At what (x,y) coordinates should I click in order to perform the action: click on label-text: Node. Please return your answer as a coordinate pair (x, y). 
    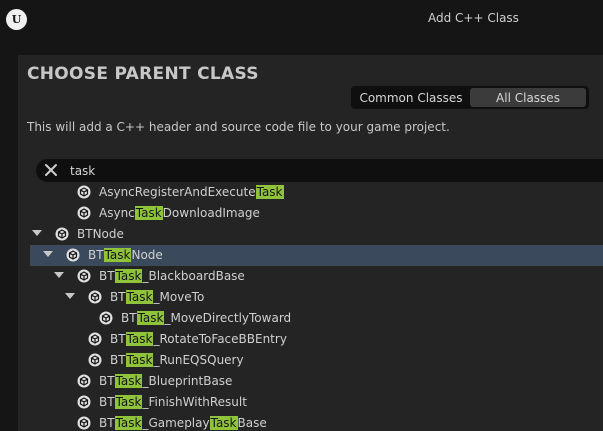
    Looking at the image, I should click on (147, 255).